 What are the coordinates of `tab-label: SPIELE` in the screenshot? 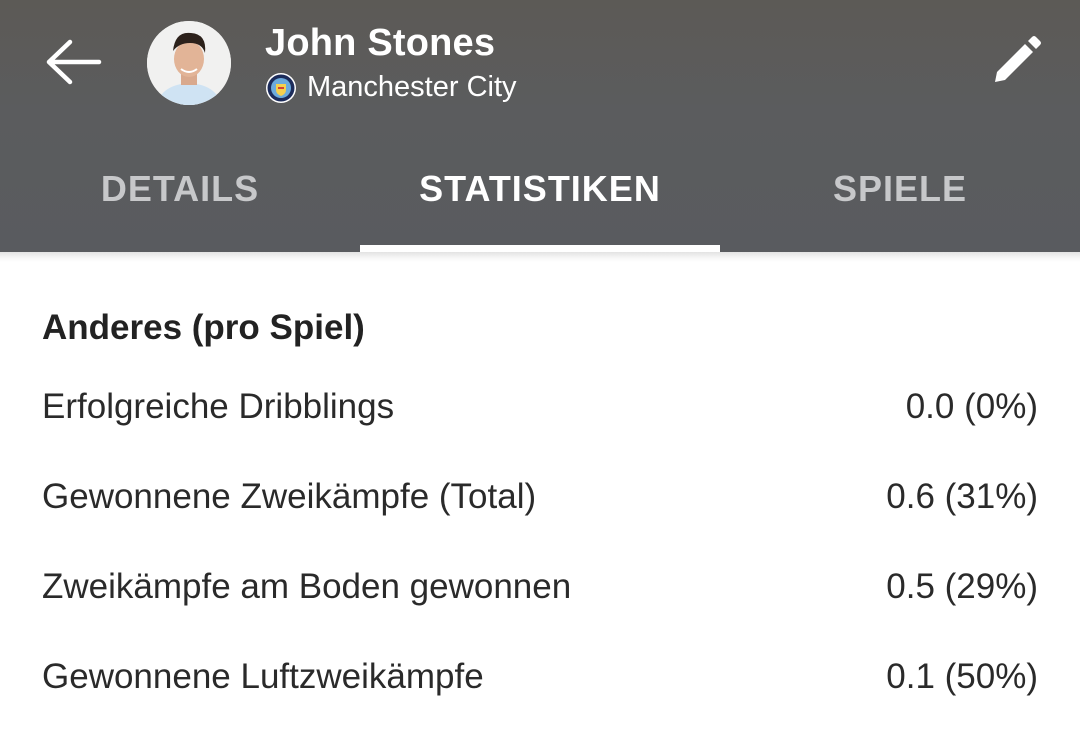 It's located at (900, 188).